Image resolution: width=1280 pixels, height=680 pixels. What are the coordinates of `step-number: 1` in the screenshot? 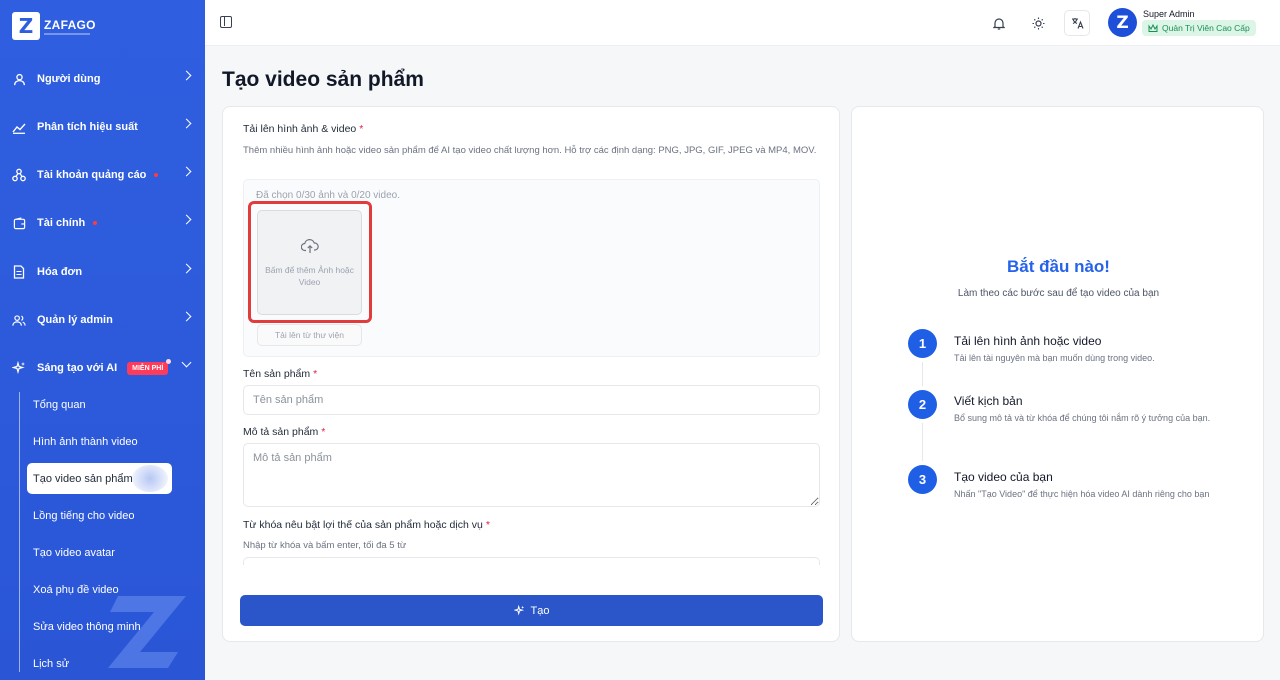 It's located at (922, 343).